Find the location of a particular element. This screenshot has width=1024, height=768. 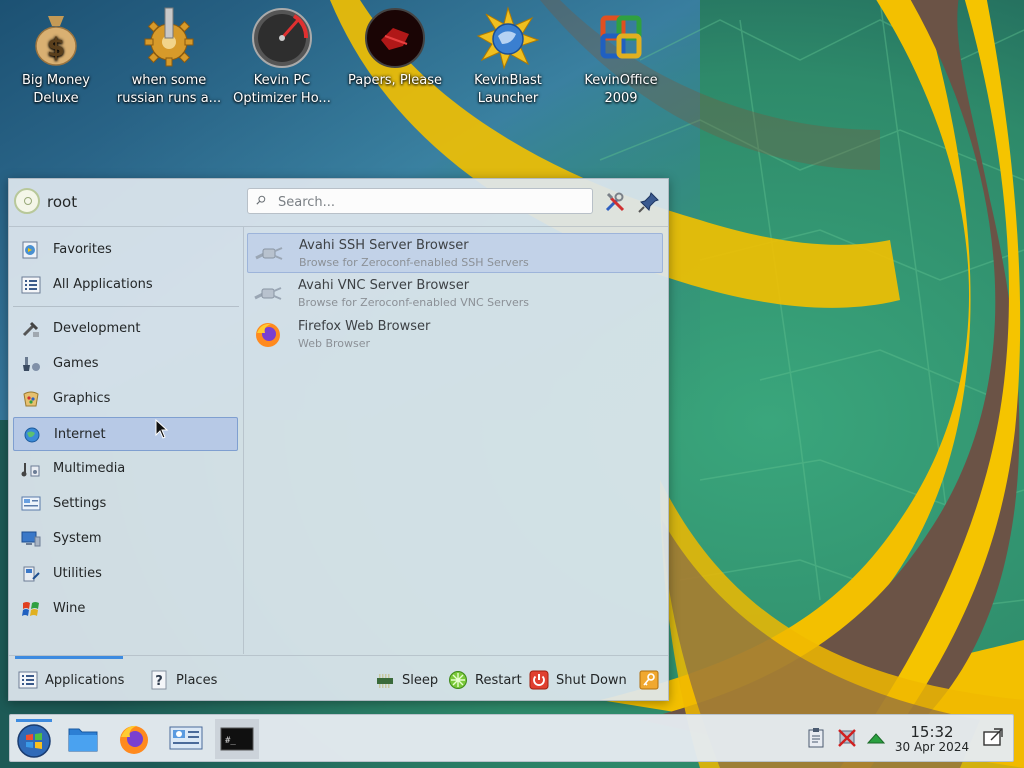

app-name: Avahi SSH Server Browser is located at coordinates (384, 245).